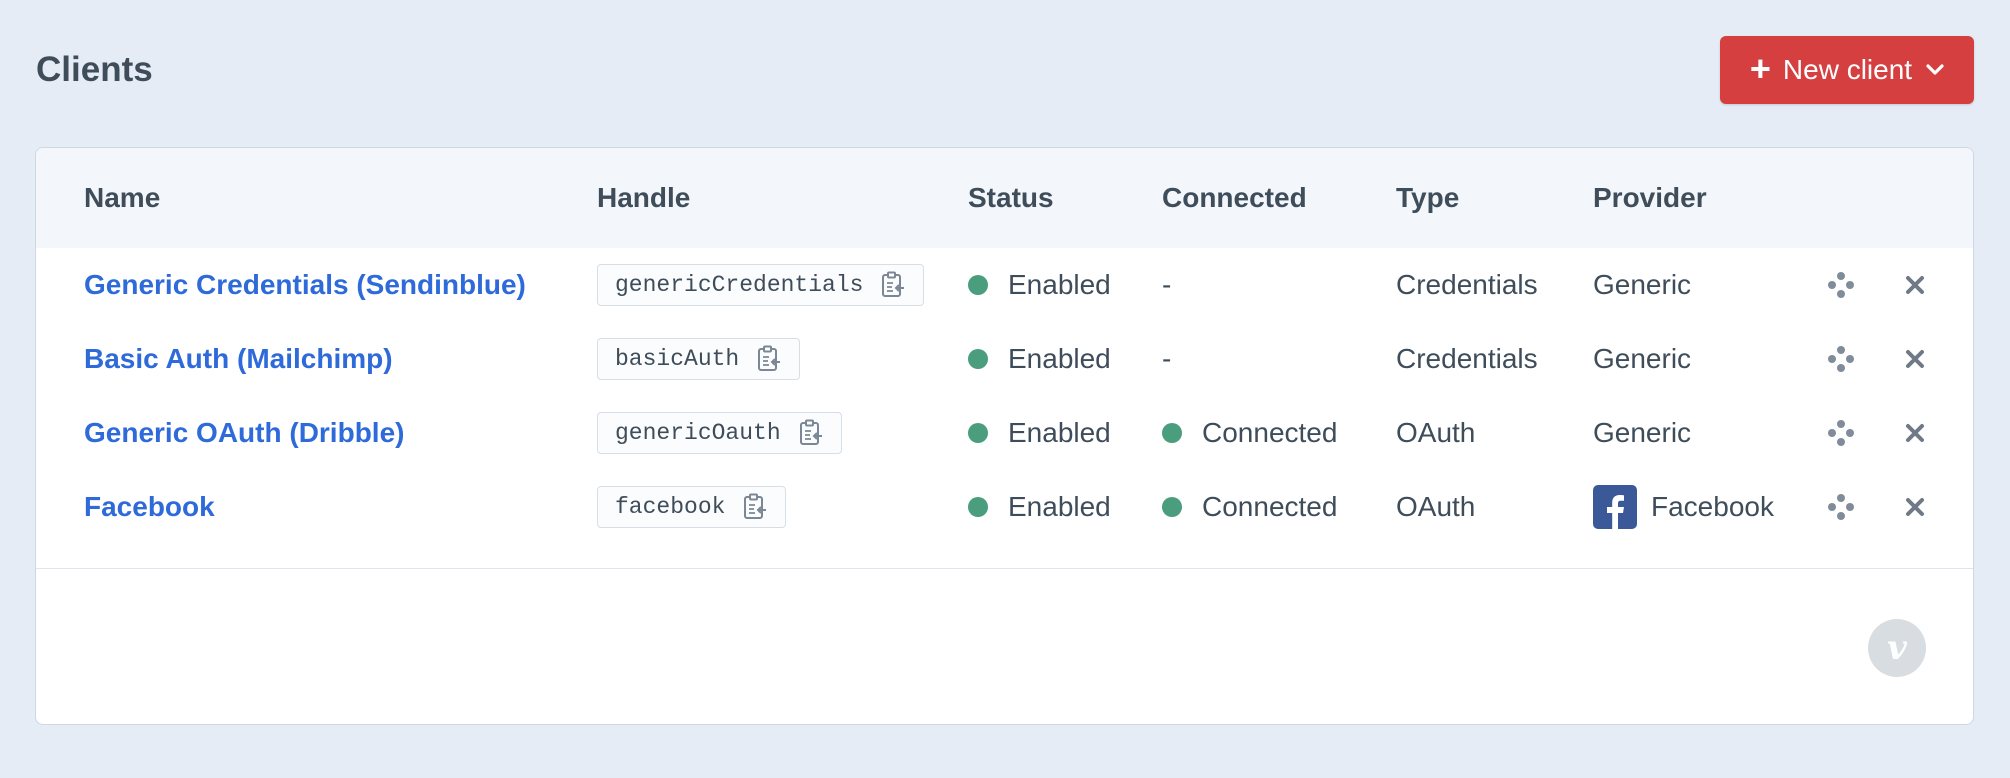 This screenshot has width=2010, height=778. I want to click on page-header: Clients + New client, so click(1005, 70).